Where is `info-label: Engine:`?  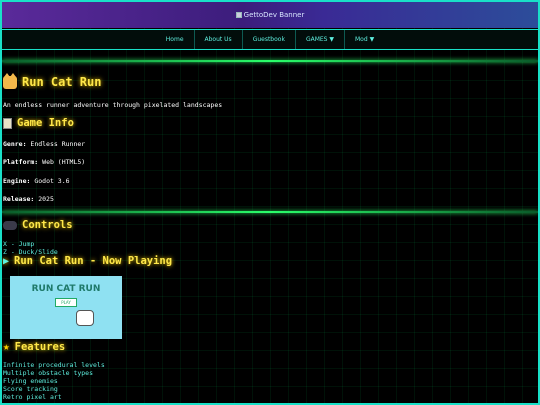 info-label: Engine: is located at coordinates (17, 181).